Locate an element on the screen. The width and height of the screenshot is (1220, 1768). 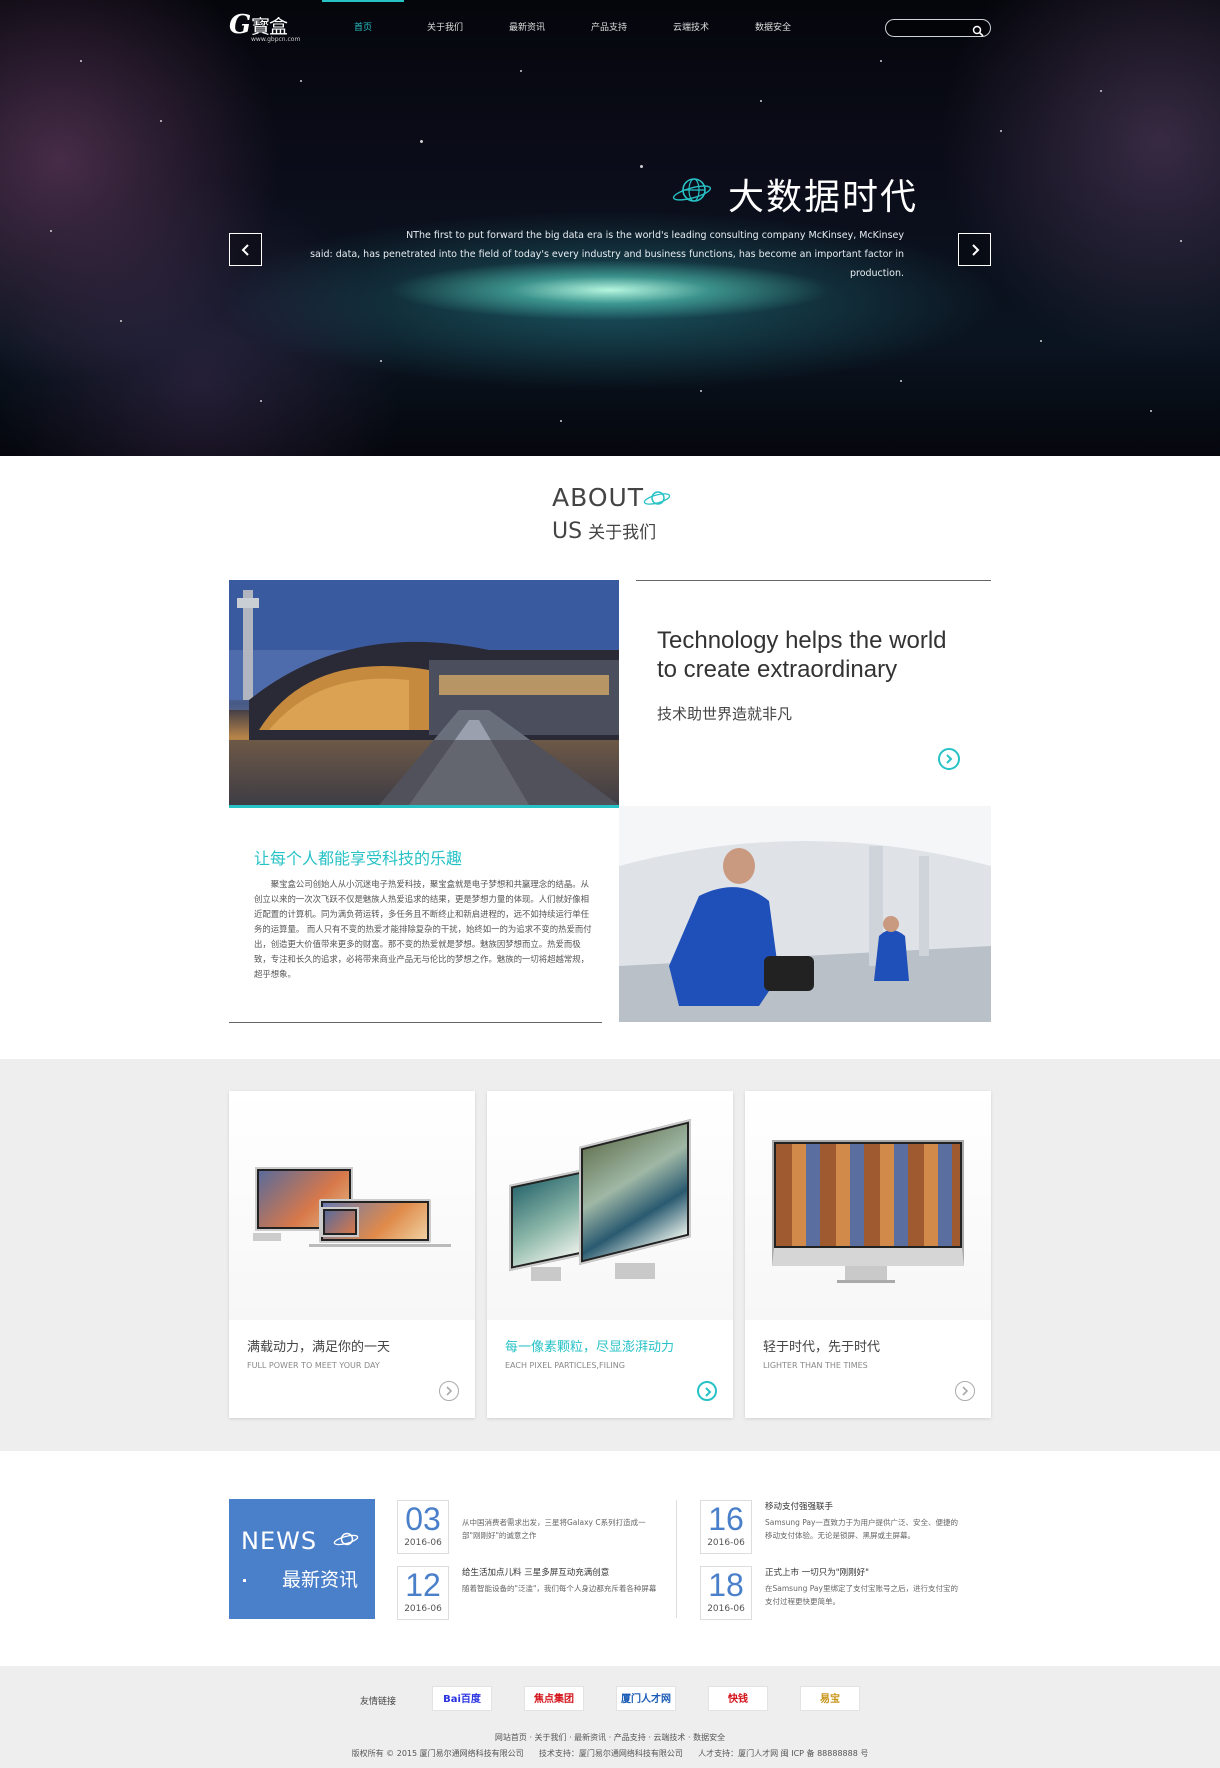
globe-icon is located at coordinates (692, 190).